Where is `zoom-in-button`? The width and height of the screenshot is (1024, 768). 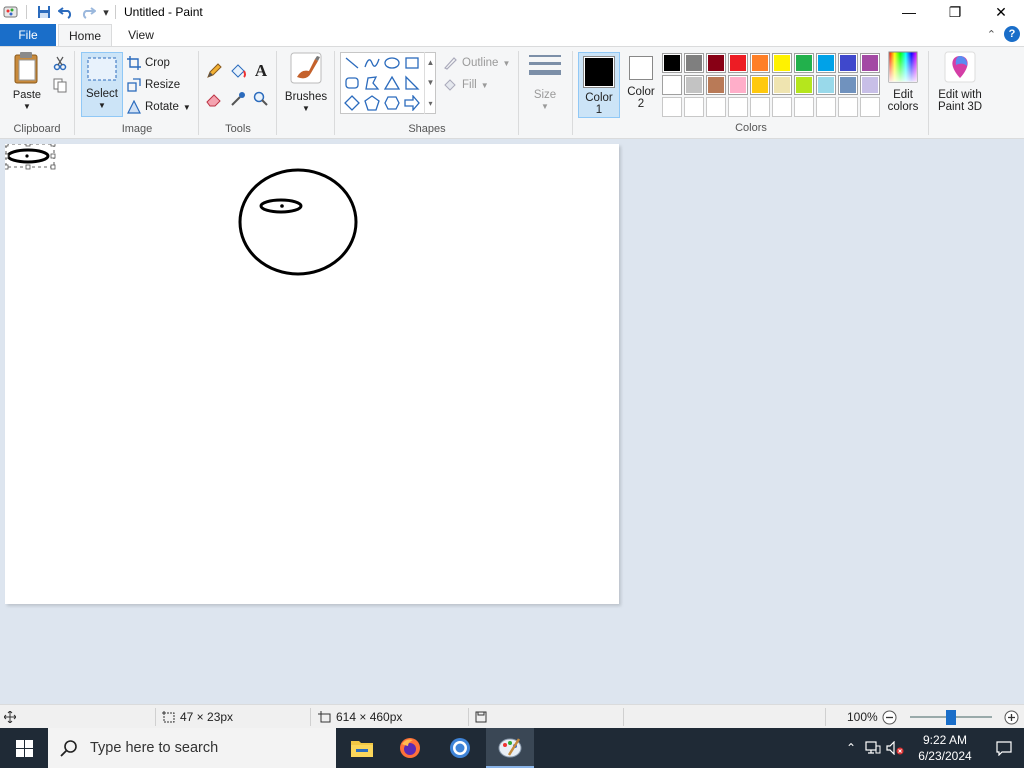 zoom-in-button is located at coordinates (1011, 717).